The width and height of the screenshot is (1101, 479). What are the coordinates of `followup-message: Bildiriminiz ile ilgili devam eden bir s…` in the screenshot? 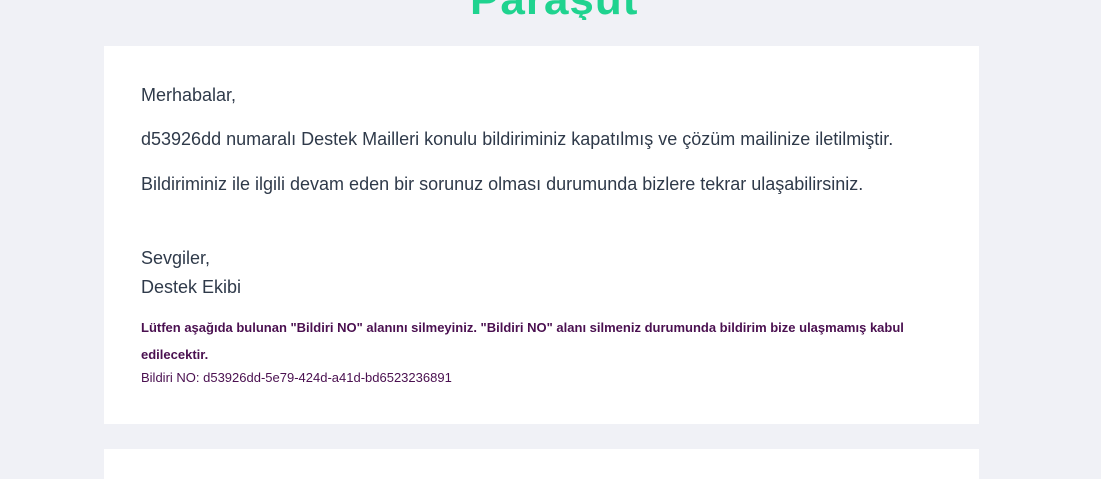 It's located at (502, 184).